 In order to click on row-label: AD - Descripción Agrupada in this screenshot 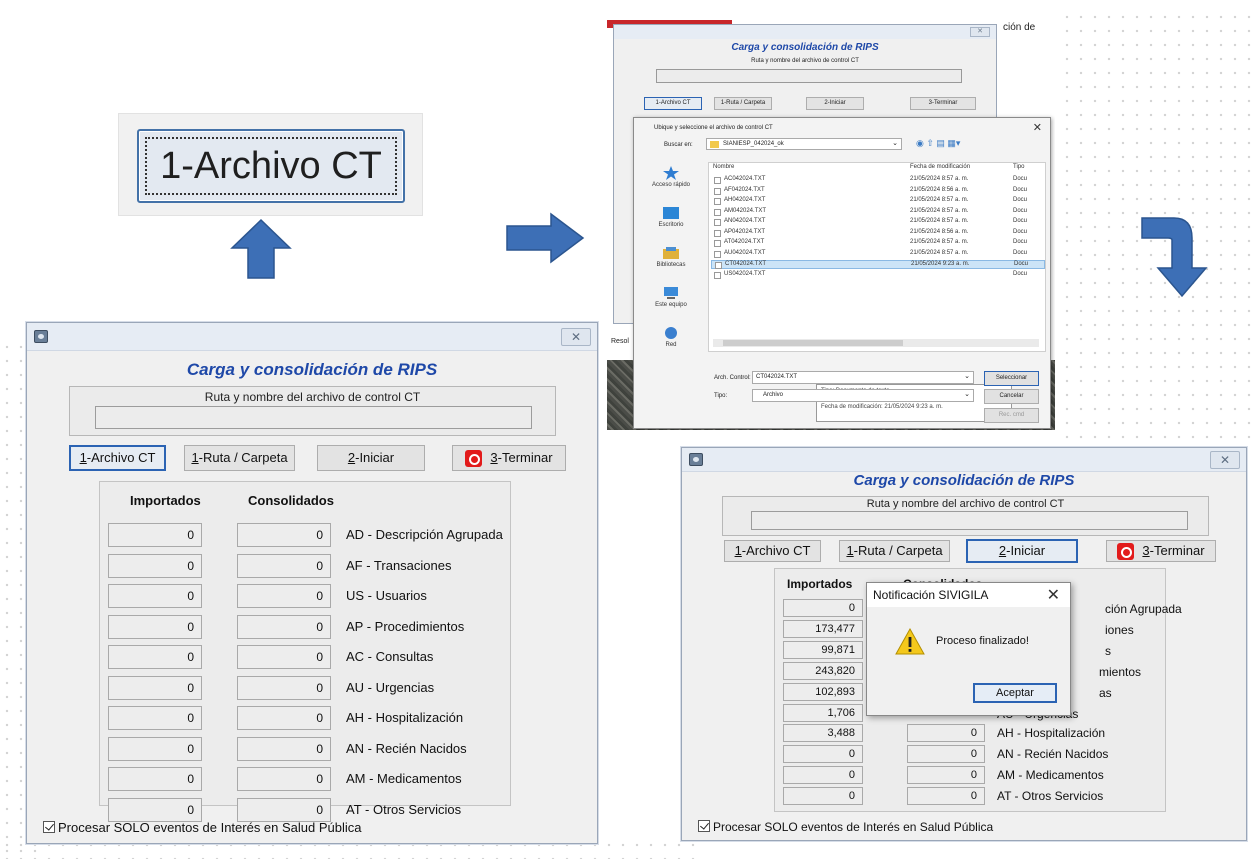, I will do `click(424, 534)`.